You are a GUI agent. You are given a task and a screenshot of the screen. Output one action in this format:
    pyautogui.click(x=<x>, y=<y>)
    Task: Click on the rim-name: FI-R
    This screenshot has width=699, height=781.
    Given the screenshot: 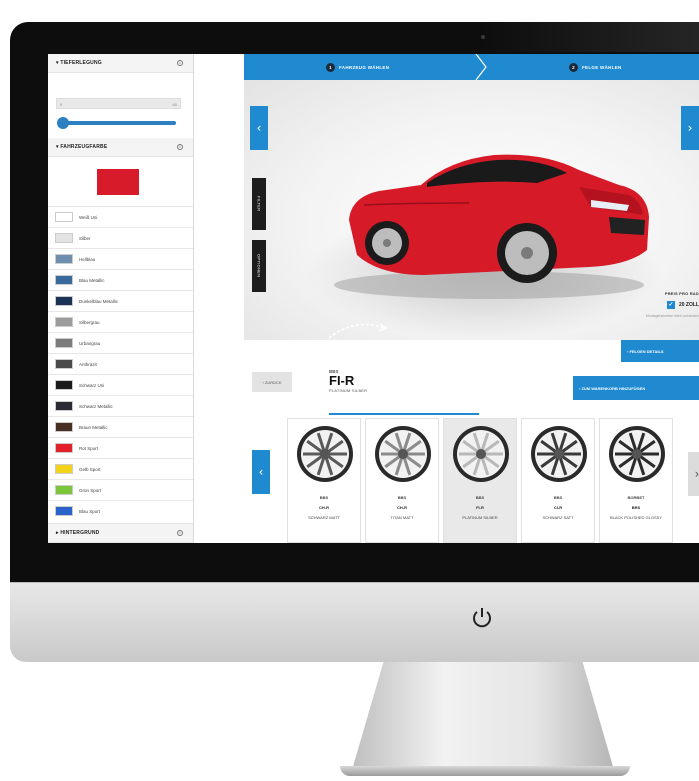 What is the action you would take?
    pyautogui.click(x=342, y=380)
    